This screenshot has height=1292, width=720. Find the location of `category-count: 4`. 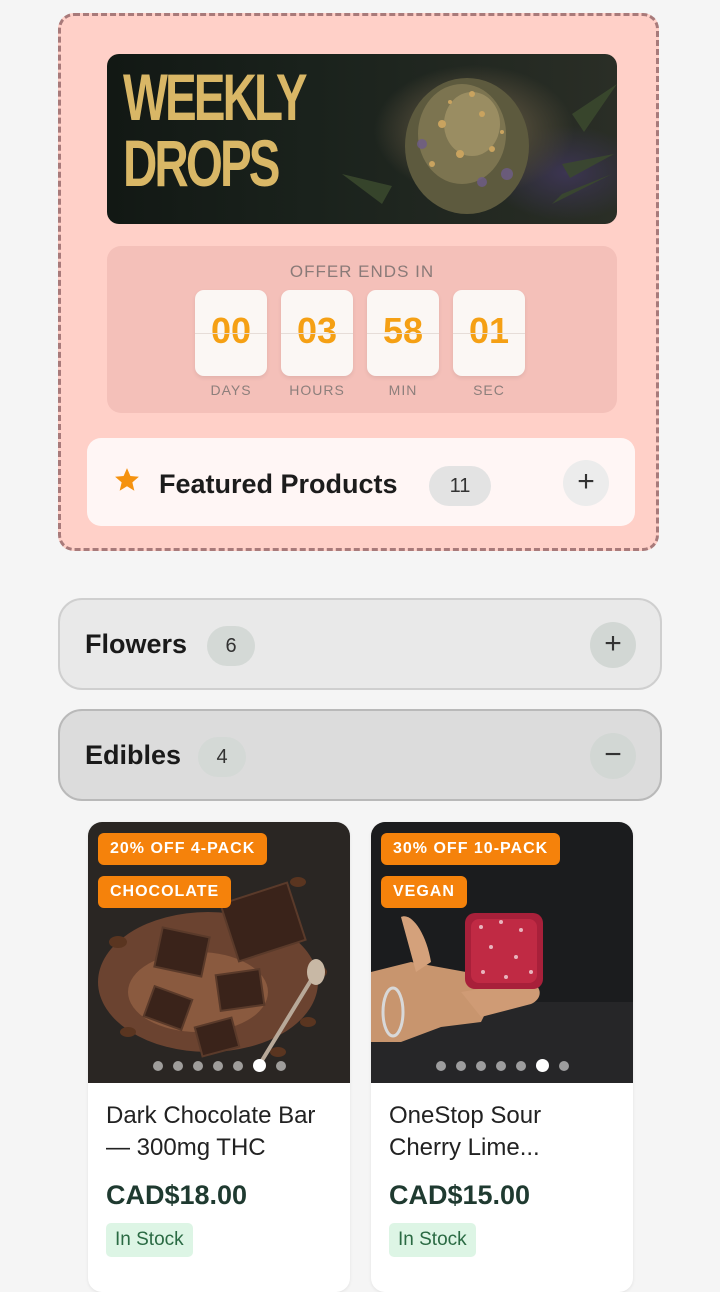

category-count: 4 is located at coordinates (222, 757).